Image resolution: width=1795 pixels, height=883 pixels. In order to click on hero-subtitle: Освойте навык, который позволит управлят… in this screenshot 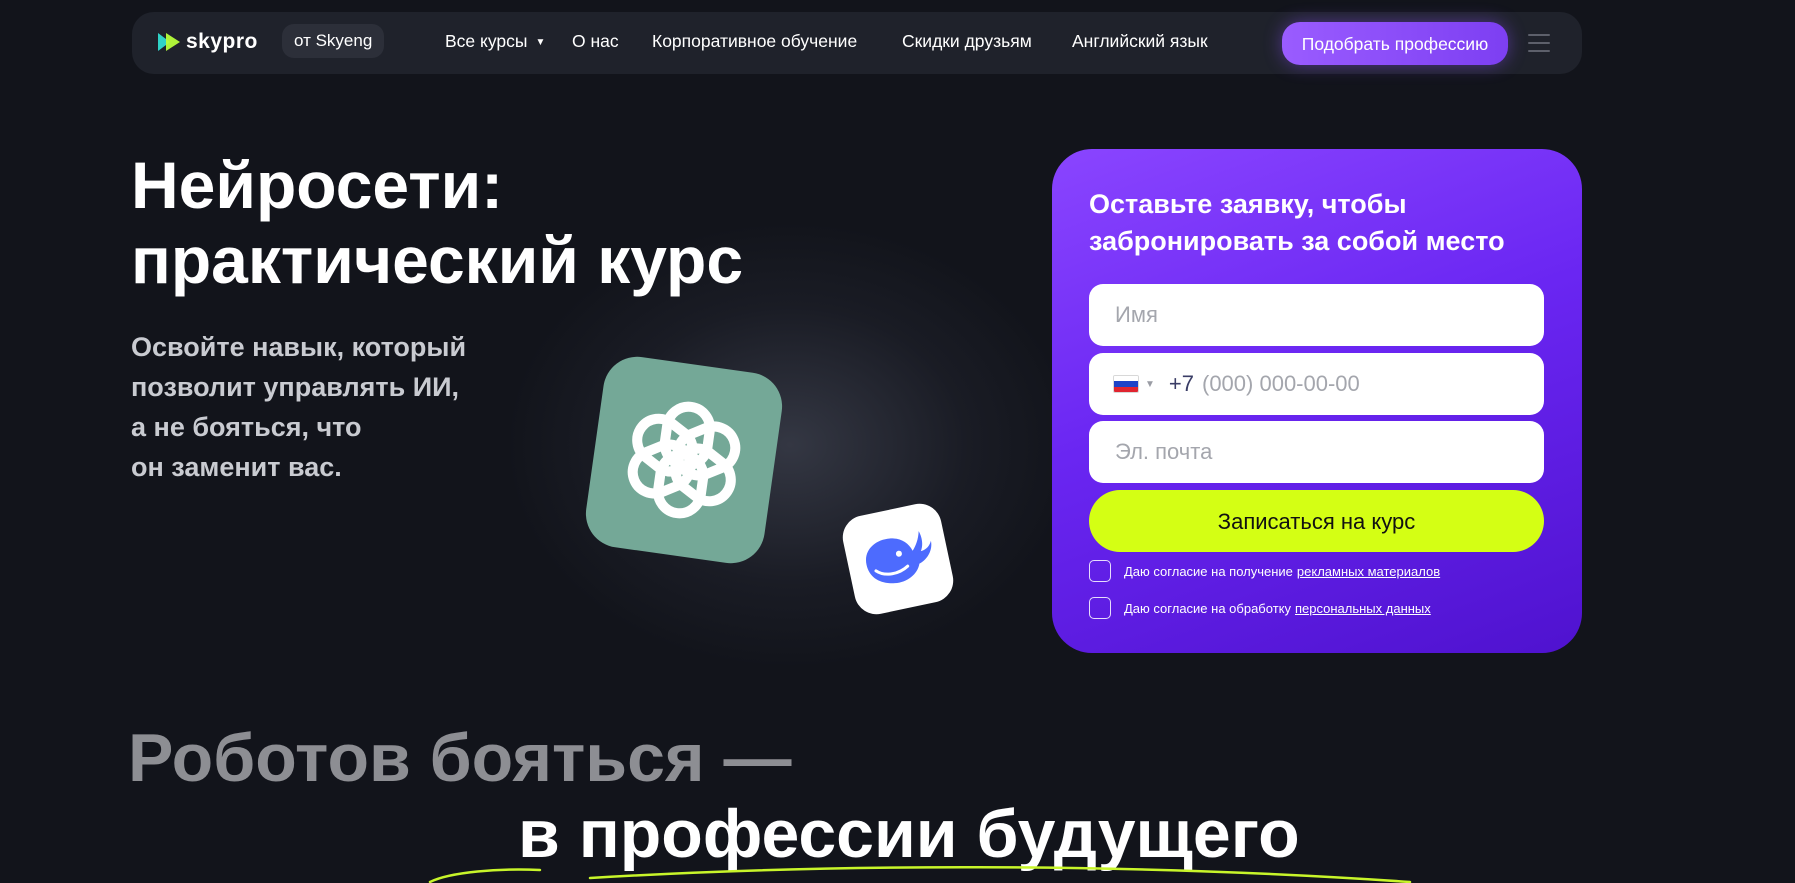, I will do `click(298, 407)`.